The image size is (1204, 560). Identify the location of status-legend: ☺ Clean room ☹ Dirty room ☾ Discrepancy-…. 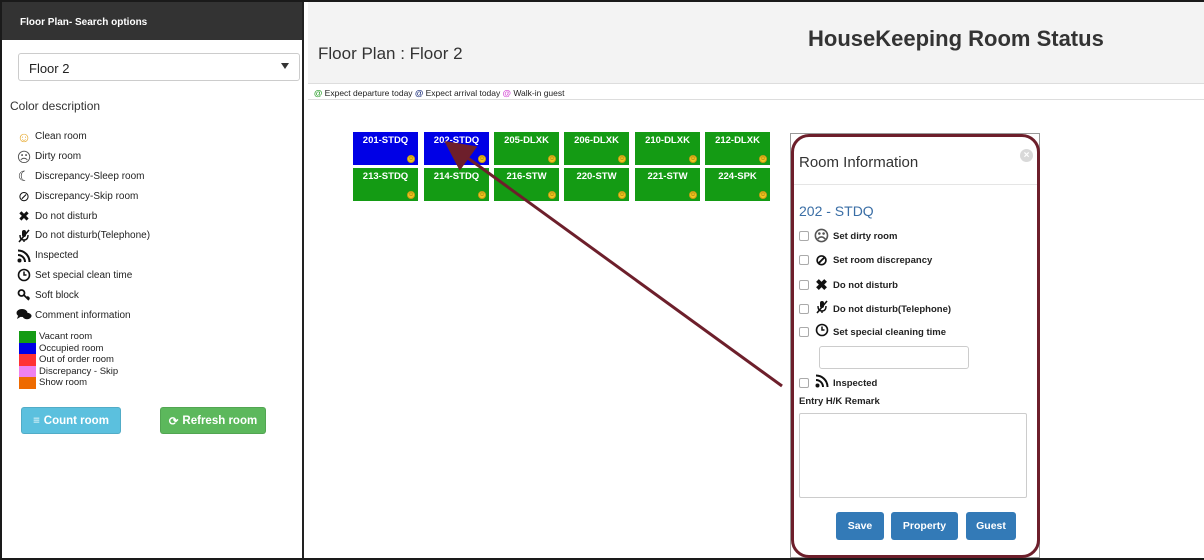
(83, 226).